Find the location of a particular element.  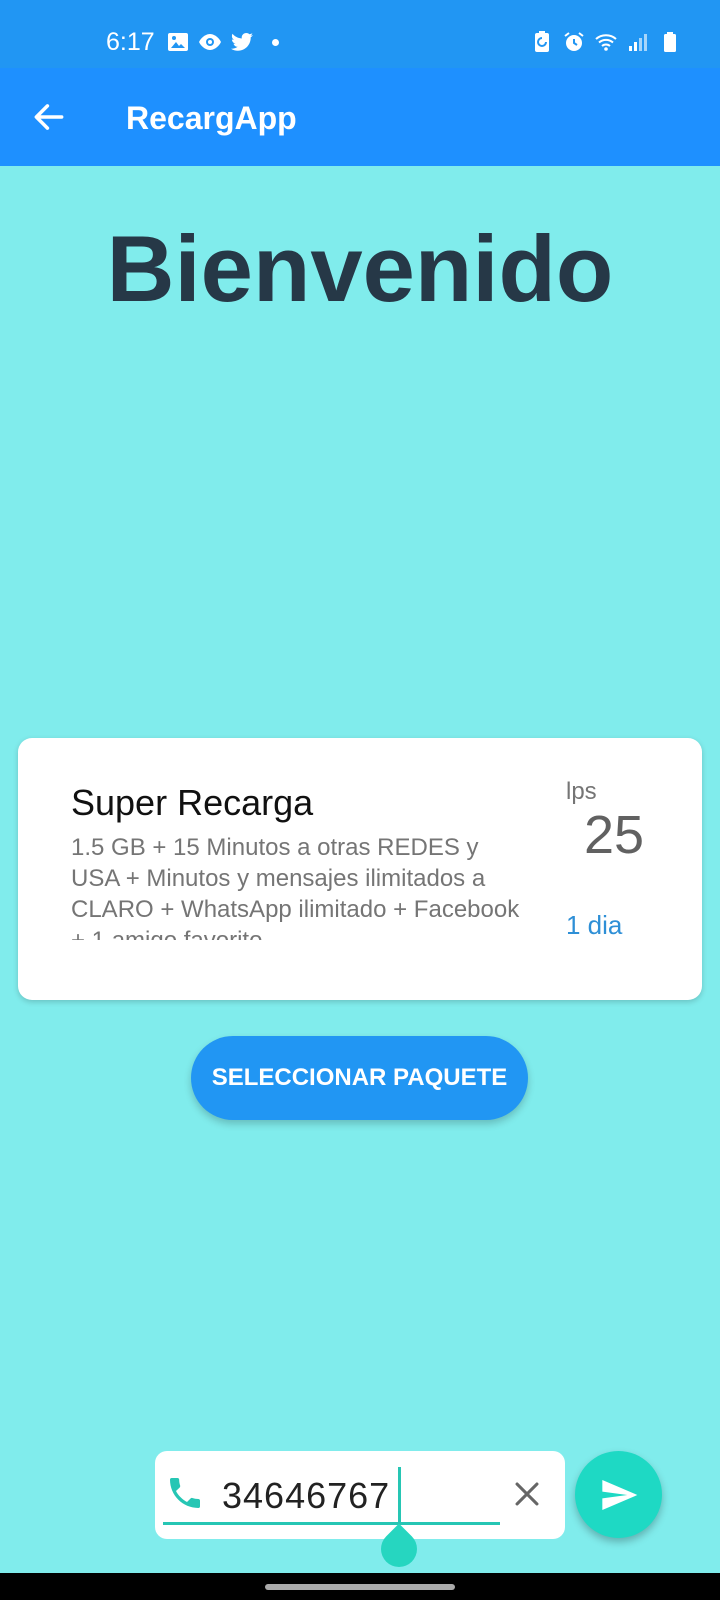

home-gesture-handle is located at coordinates (360, 1587).